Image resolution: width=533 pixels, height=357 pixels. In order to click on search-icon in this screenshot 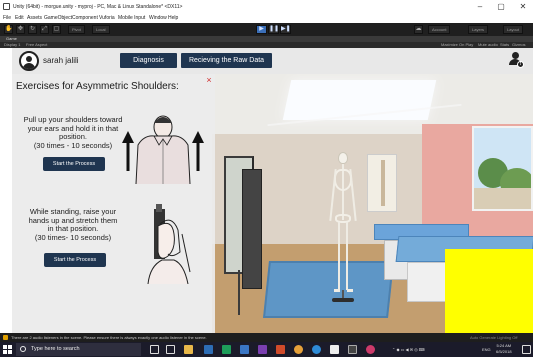, I will do `click(23, 349)`.